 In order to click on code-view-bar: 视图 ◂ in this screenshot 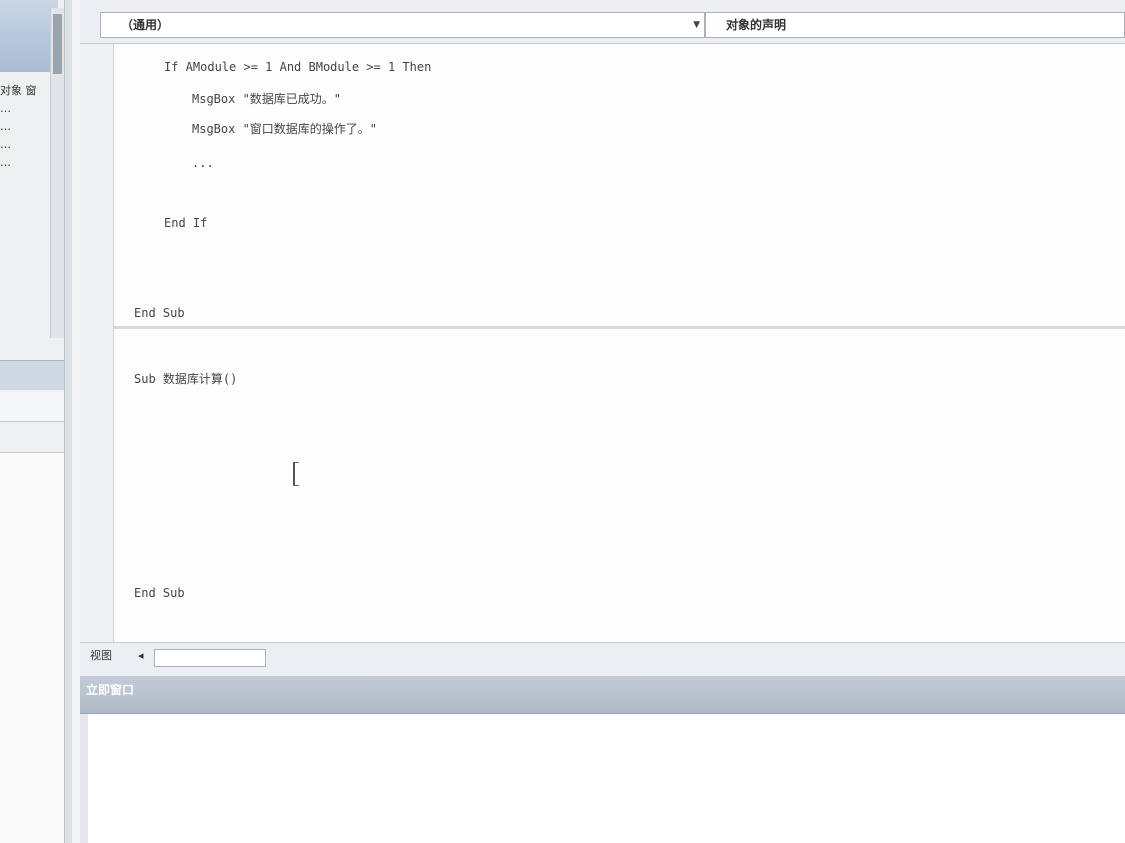, I will do `click(602, 659)`.